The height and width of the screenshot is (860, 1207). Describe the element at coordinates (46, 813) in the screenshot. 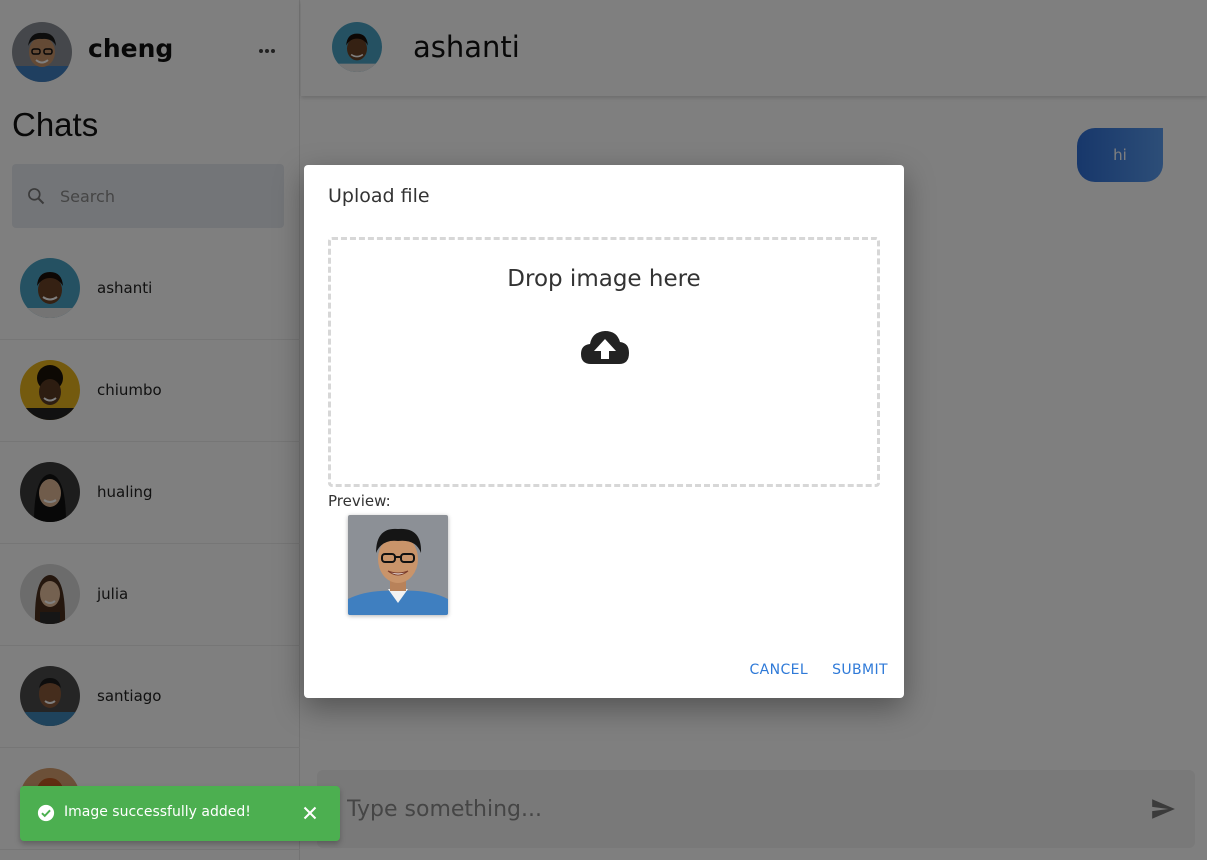

I see `check-circle-icon` at that location.